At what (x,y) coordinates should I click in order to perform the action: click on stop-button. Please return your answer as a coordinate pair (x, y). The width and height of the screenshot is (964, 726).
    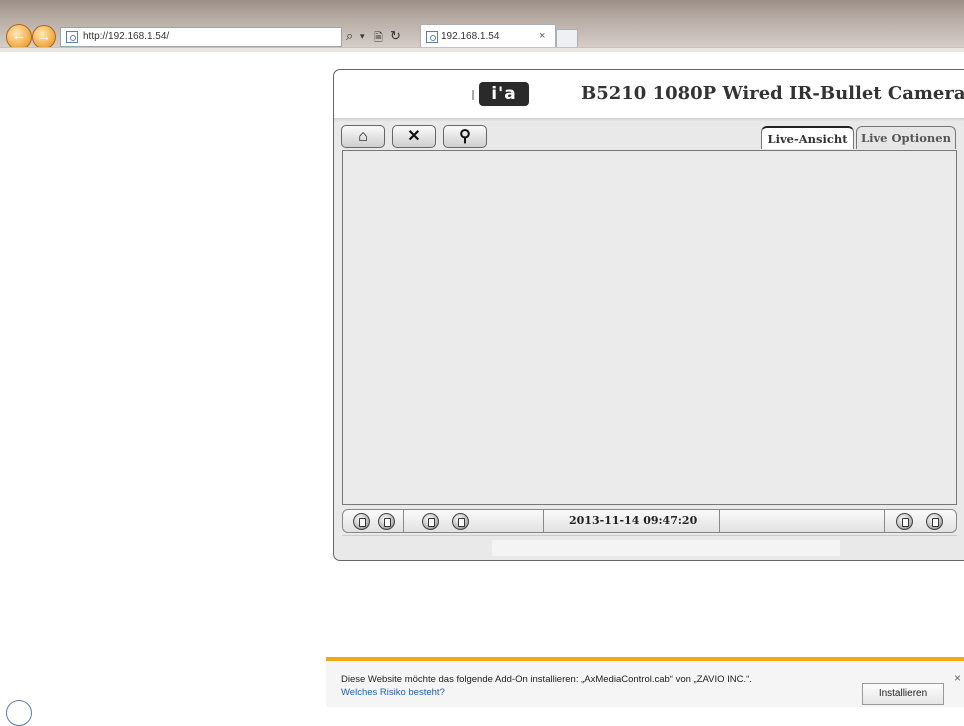
    Looking at the image, I should click on (386, 521).